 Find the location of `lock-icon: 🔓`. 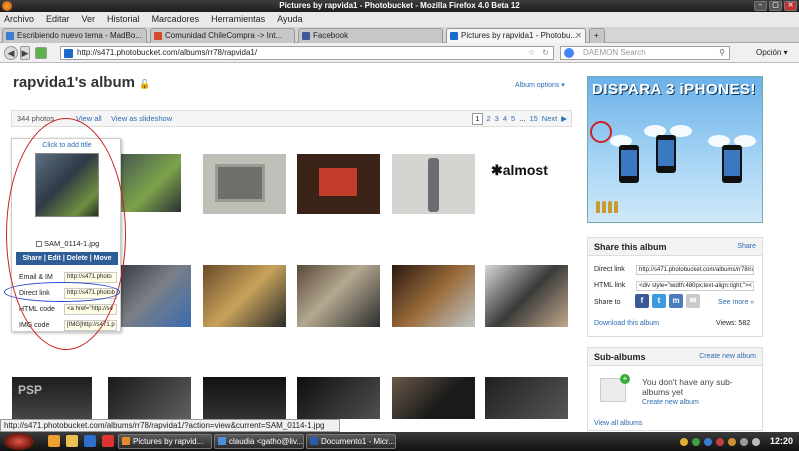

lock-icon: 🔓 is located at coordinates (144, 84).